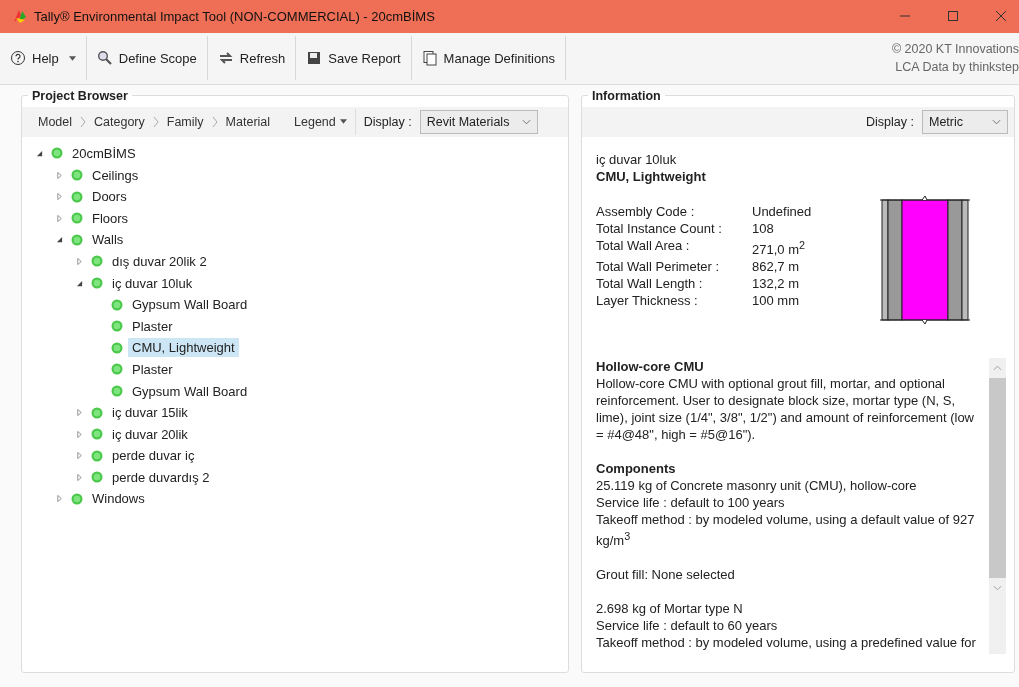  What do you see at coordinates (152, 283) in the screenshot?
I see `tree-item: iç duvar 10luk` at bounding box center [152, 283].